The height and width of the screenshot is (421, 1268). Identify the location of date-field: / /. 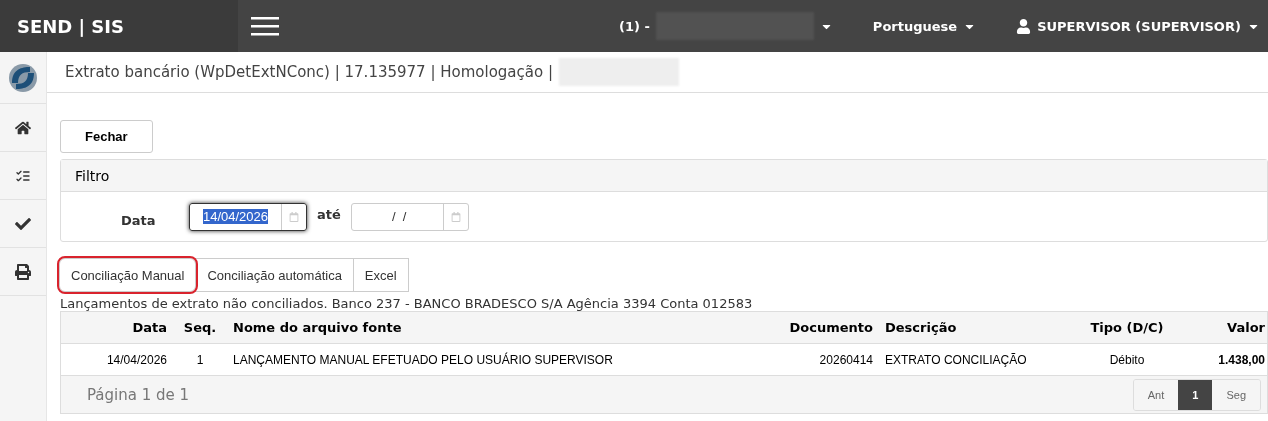
(409, 216).